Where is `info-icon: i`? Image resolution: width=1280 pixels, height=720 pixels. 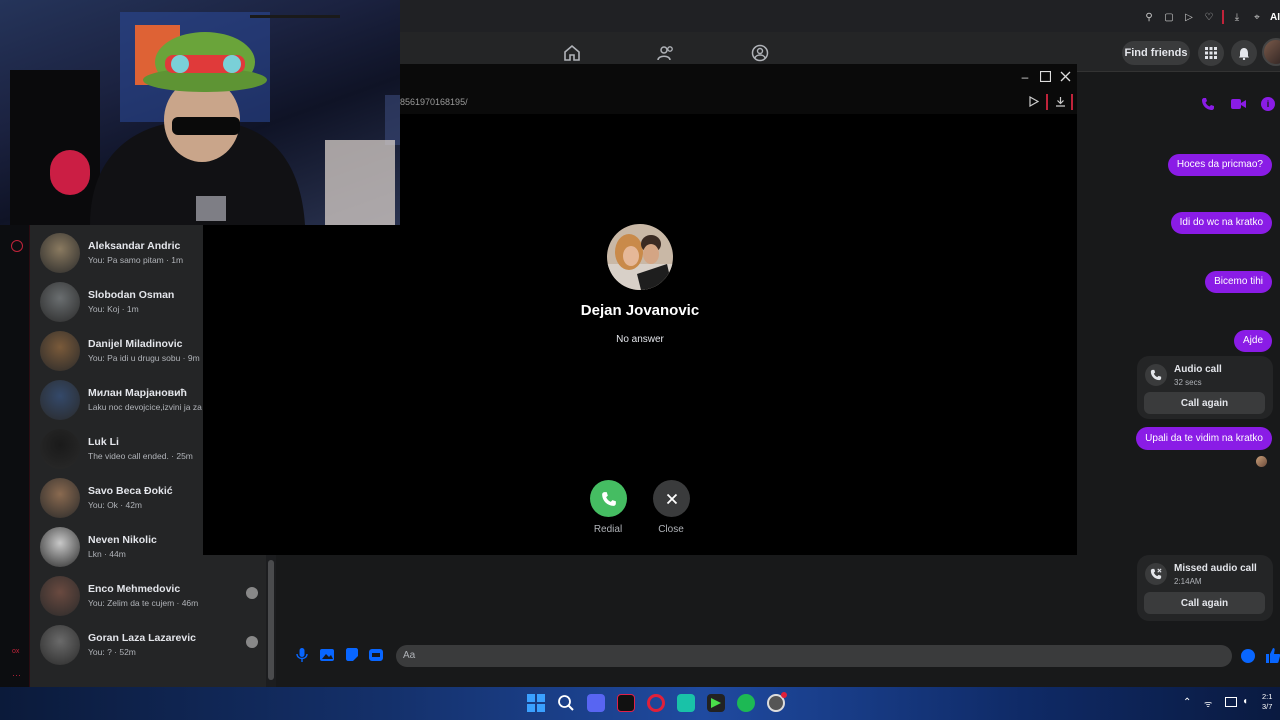
info-icon: i is located at coordinates (1268, 104).